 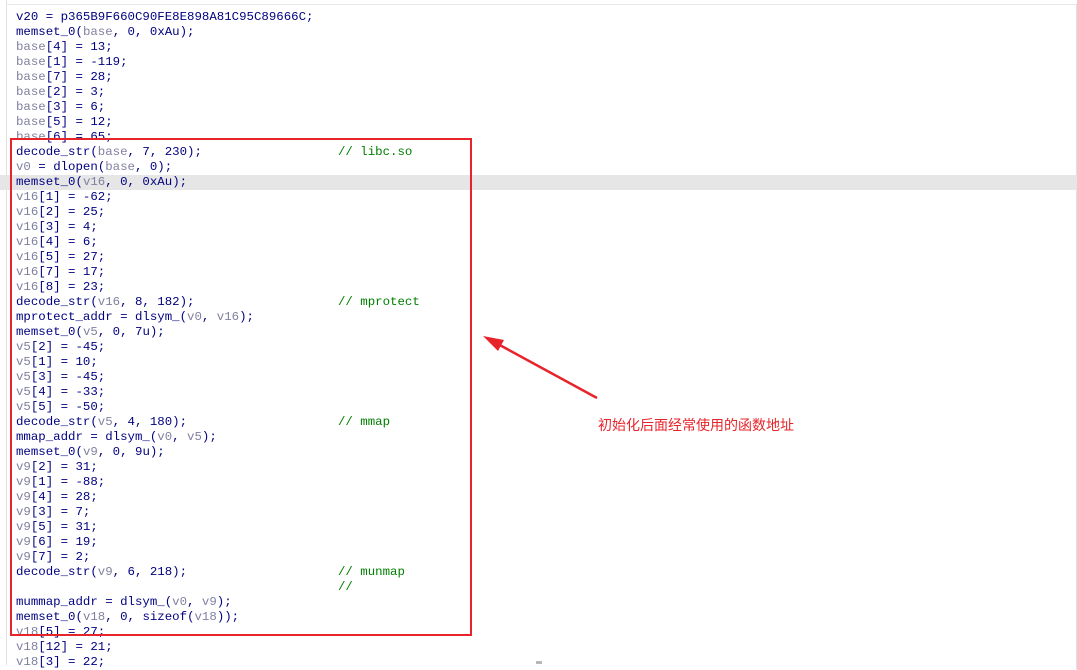 What do you see at coordinates (540, 368) in the screenshot?
I see `annotation-arrow-icon` at bounding box center [540, 368].